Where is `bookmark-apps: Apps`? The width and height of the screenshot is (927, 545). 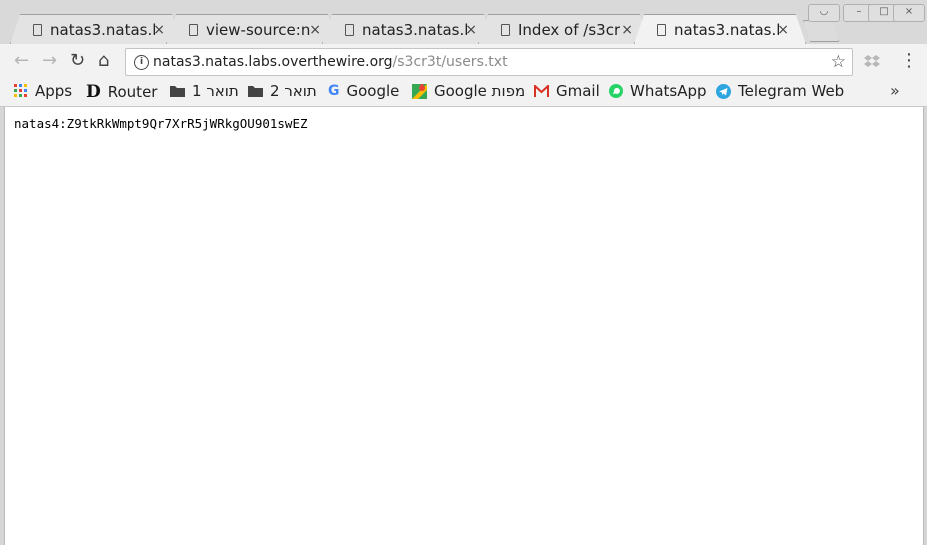 bookmark-apps: Apps is located at coordinates (43, 91).